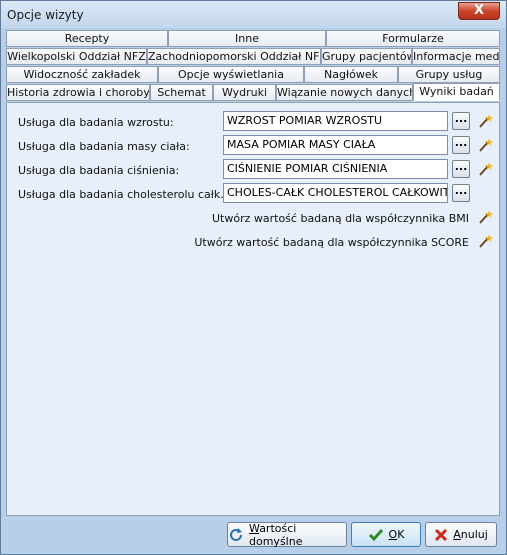 The height and width of the screenshot is (555, 507). Describe the element at coordinates (76, 56) in the screenshot. I see `tab-wielkopolski-nfz: Wielkopolski Oddział NFZ` at that location.